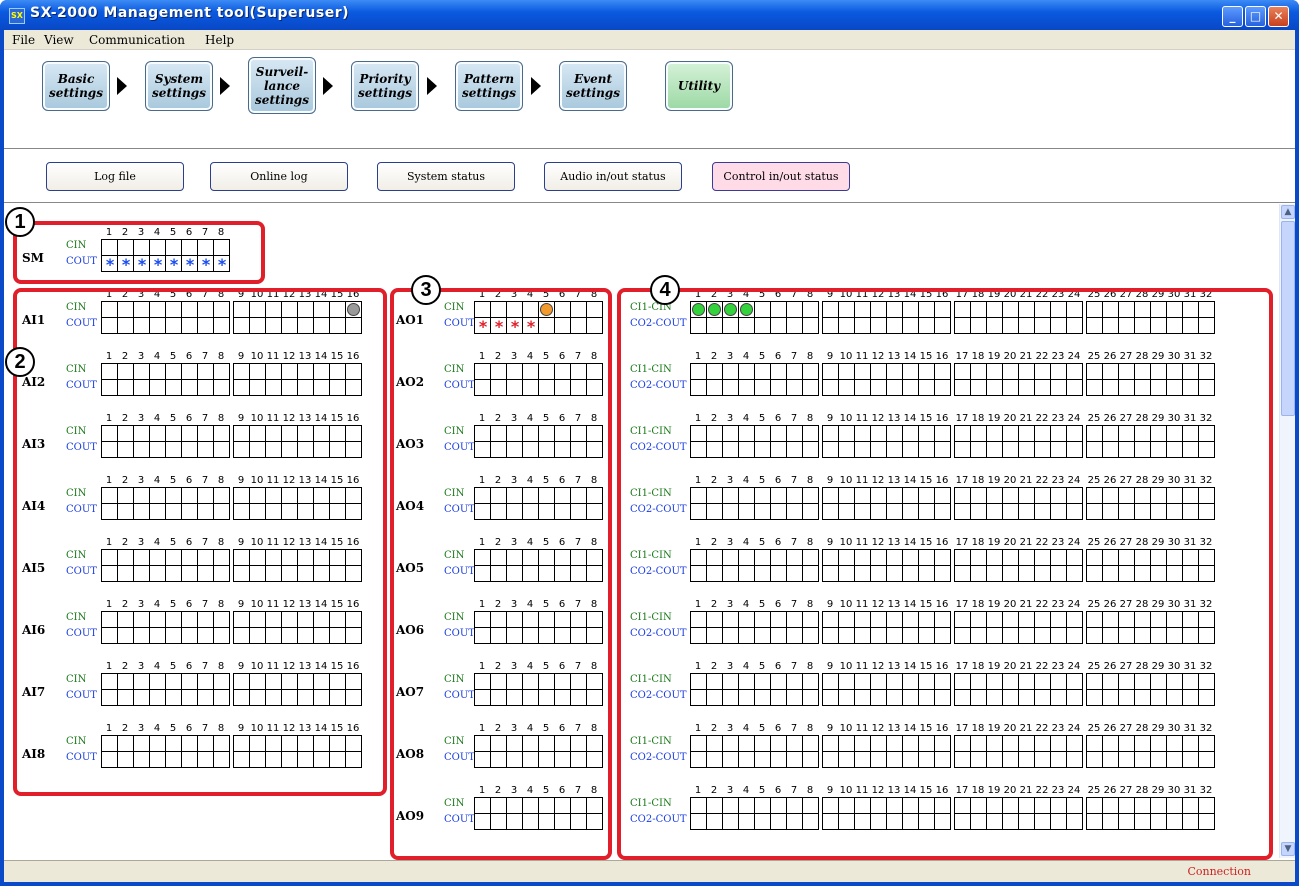 This screenshot has width=1299, height=886. I want to click on vertical-scrollbar: ▲ ▼, so click(1287, 531).